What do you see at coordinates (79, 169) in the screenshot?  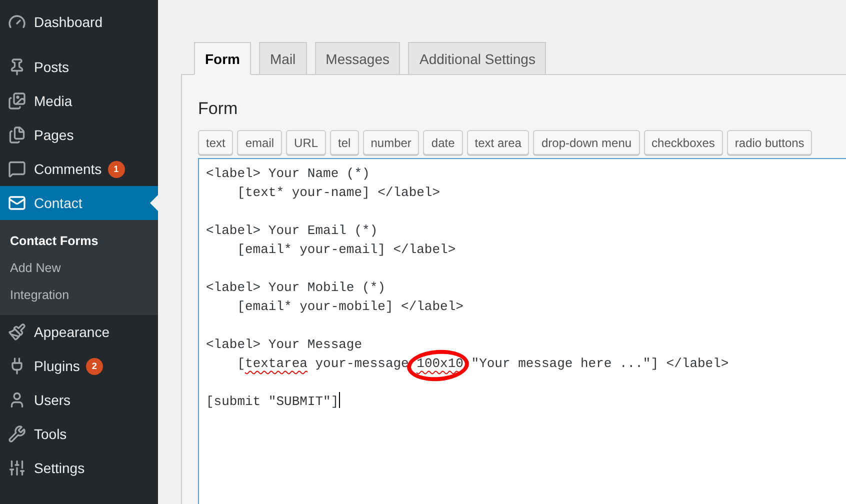 I see `sidebar-item: Comments 1` at bounding box center [79, 169].